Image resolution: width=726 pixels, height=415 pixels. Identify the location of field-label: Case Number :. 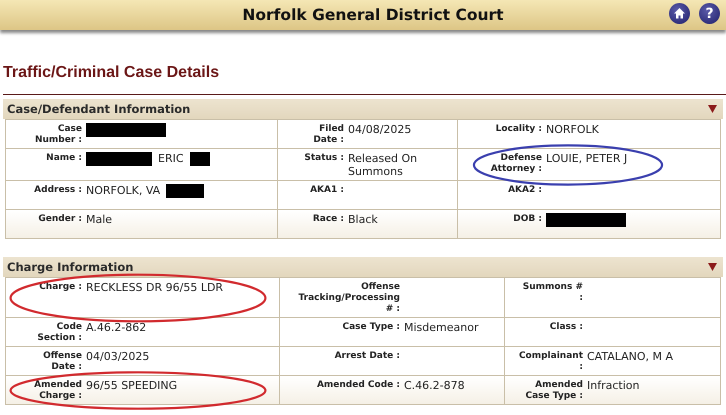
(58, 134).